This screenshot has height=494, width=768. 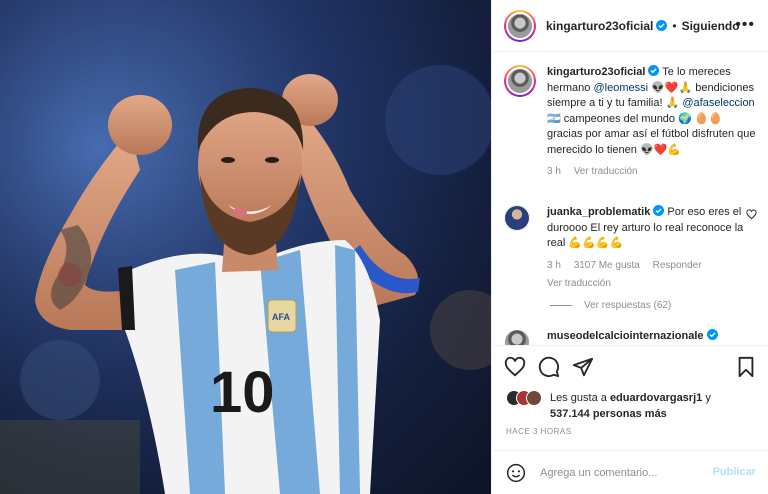 What do you see at coordinates (515, 367) in the screenshot?
I see `heart-icon` at bounding box center [515, 367].